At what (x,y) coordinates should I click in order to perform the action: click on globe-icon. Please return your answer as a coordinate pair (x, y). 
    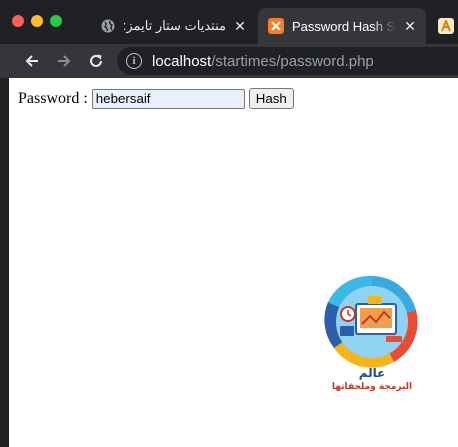
    Looking at the image, I should click on (108, 26).